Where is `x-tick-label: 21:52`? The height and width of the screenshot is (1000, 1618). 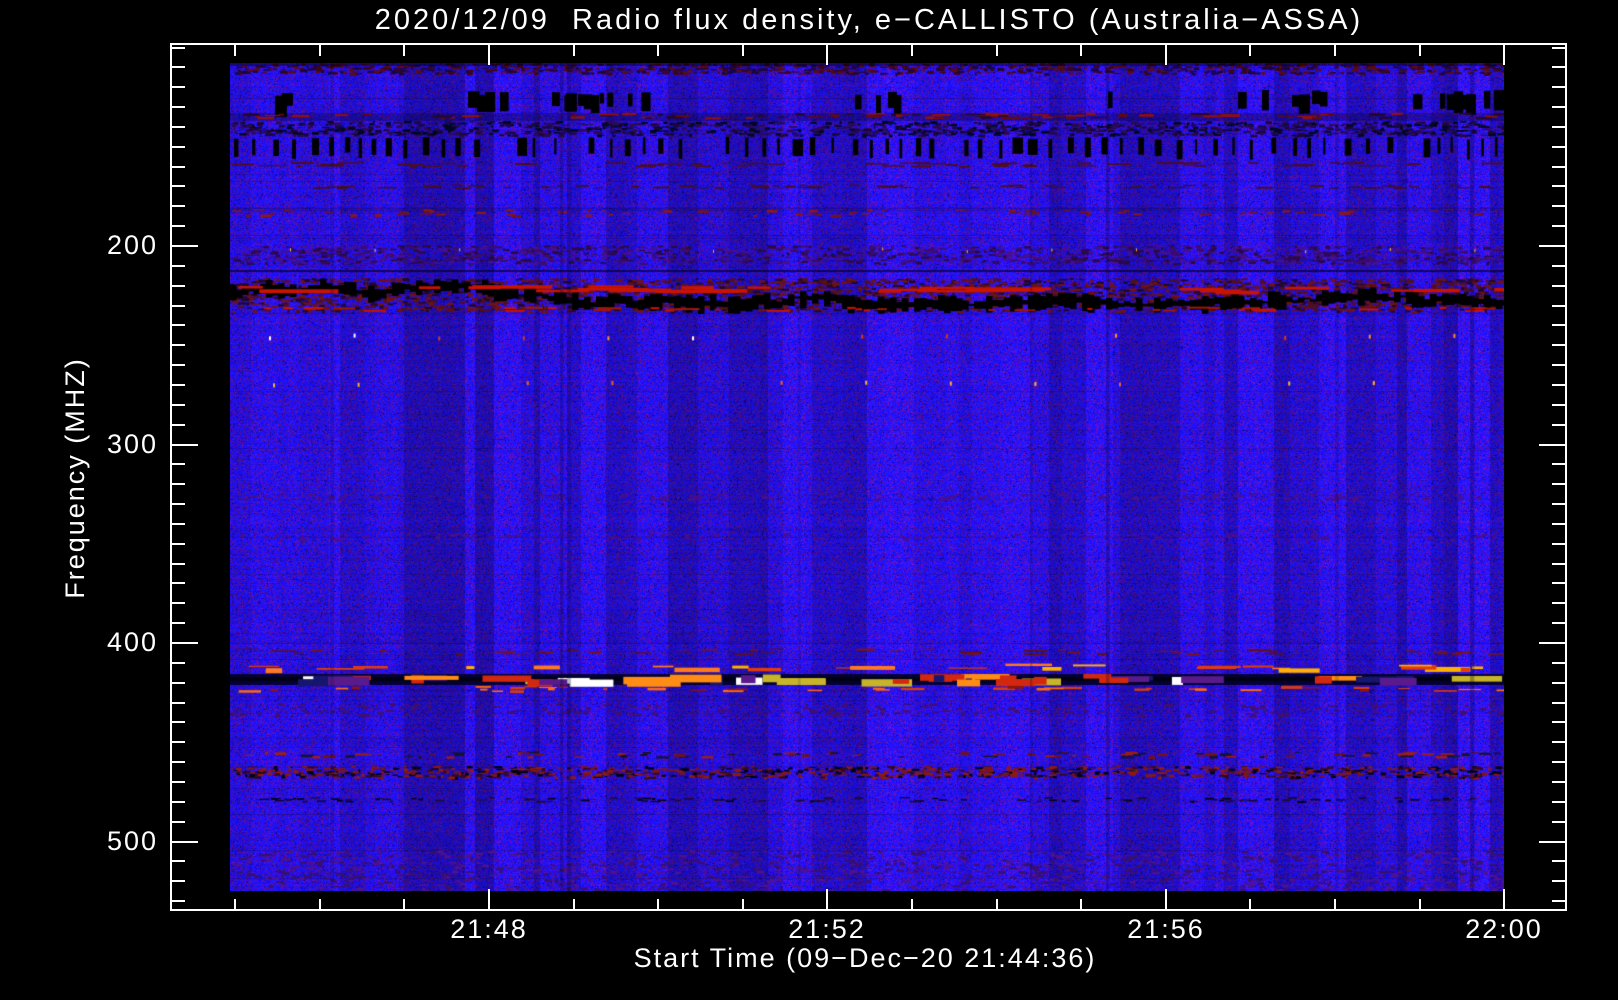 x-tick-label: 21:52 is located at coordinates (827, 929).